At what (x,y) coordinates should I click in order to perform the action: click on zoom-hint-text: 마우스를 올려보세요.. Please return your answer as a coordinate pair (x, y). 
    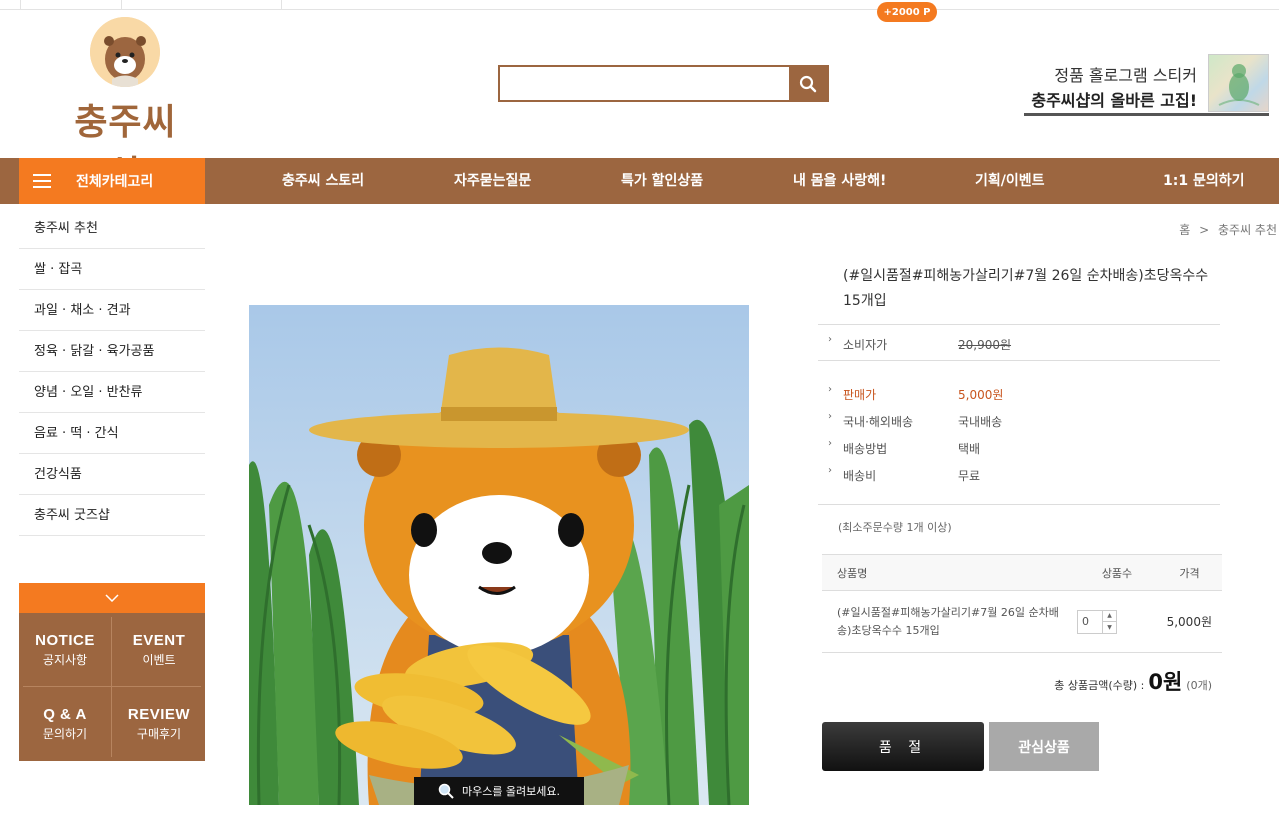
    Looking at the image, I should click on (511, 791).